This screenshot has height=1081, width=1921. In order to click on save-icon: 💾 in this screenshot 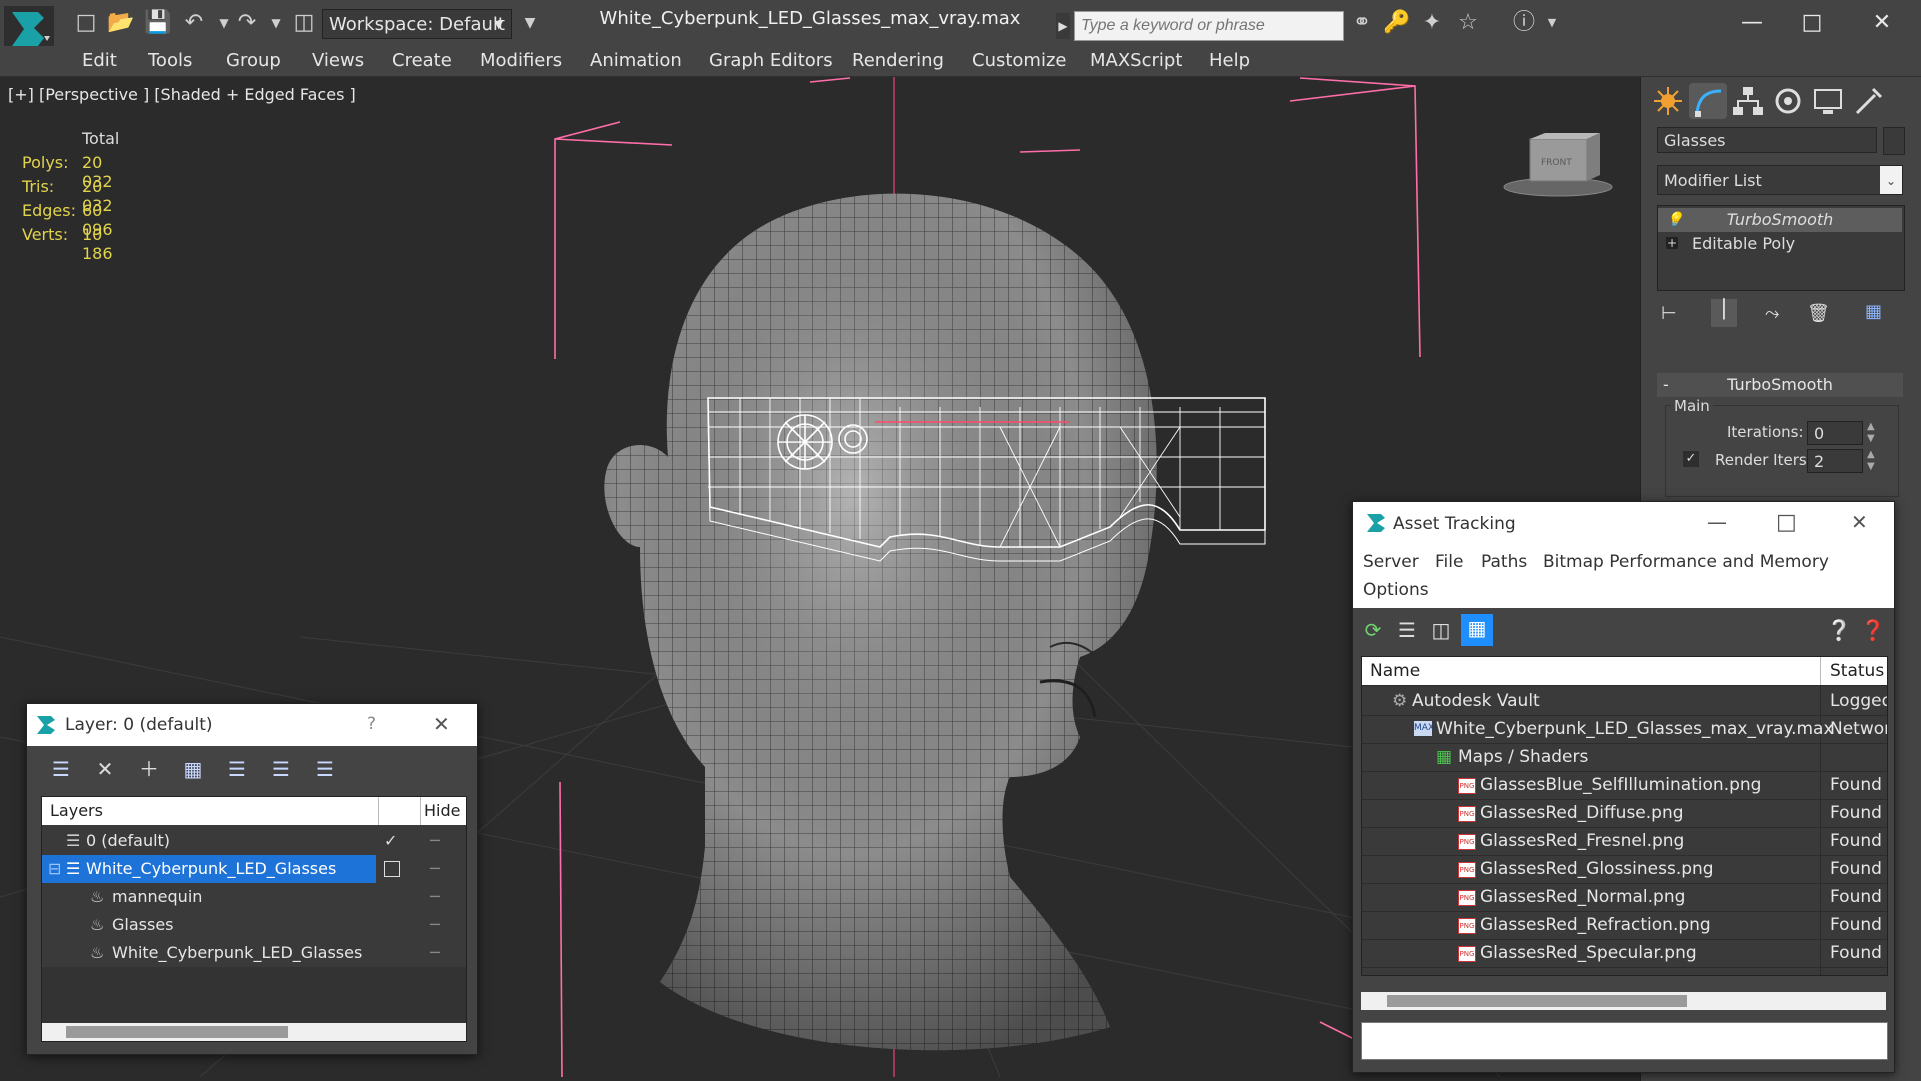, I will do `click(158, 23)`.